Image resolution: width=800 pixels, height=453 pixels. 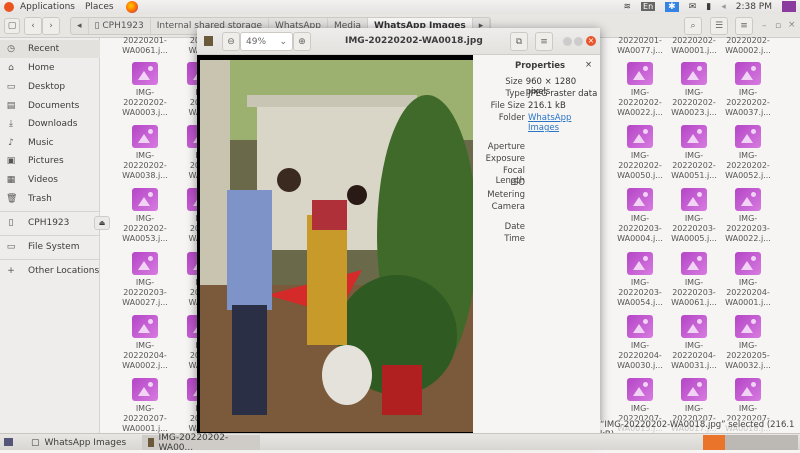 What do you see at coordinates (231, 41) in the screenshot?
I see `zoom-out-button: ⊖` at bounding box center [231, 41].